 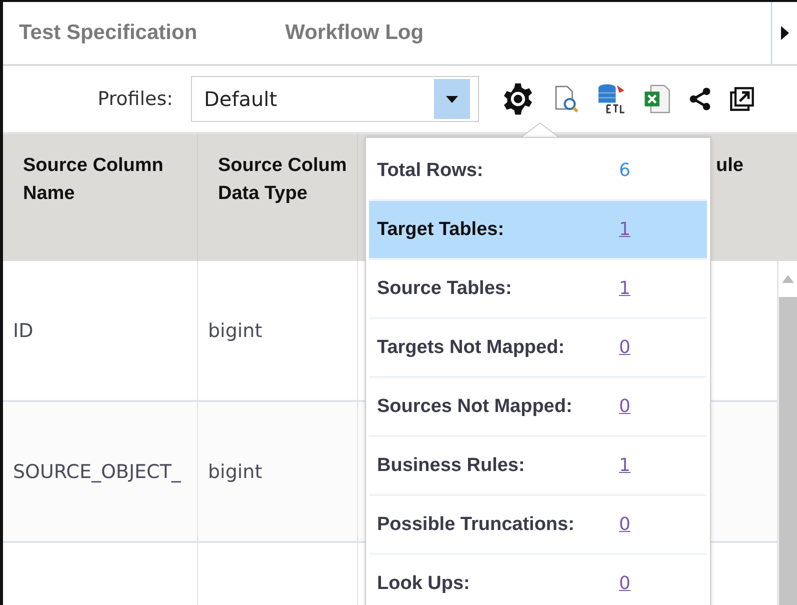 What do you see at coordinates (742, 99) in the screenshot?
I see `popout-icon` at bounding box center [742, 99].